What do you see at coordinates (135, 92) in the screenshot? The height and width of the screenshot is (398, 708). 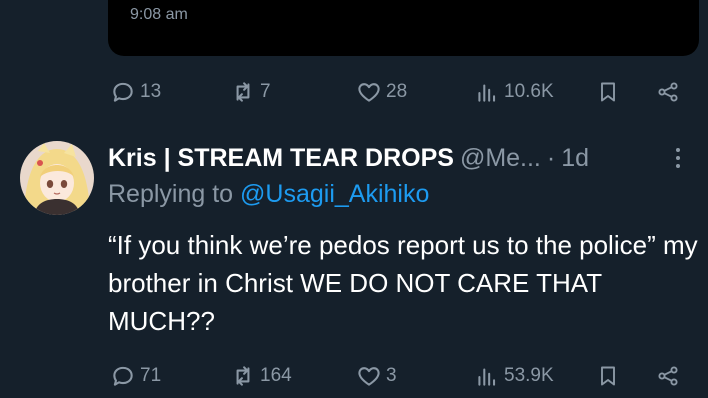 I see `reply-button: 13` at bounding box center [135, 92].